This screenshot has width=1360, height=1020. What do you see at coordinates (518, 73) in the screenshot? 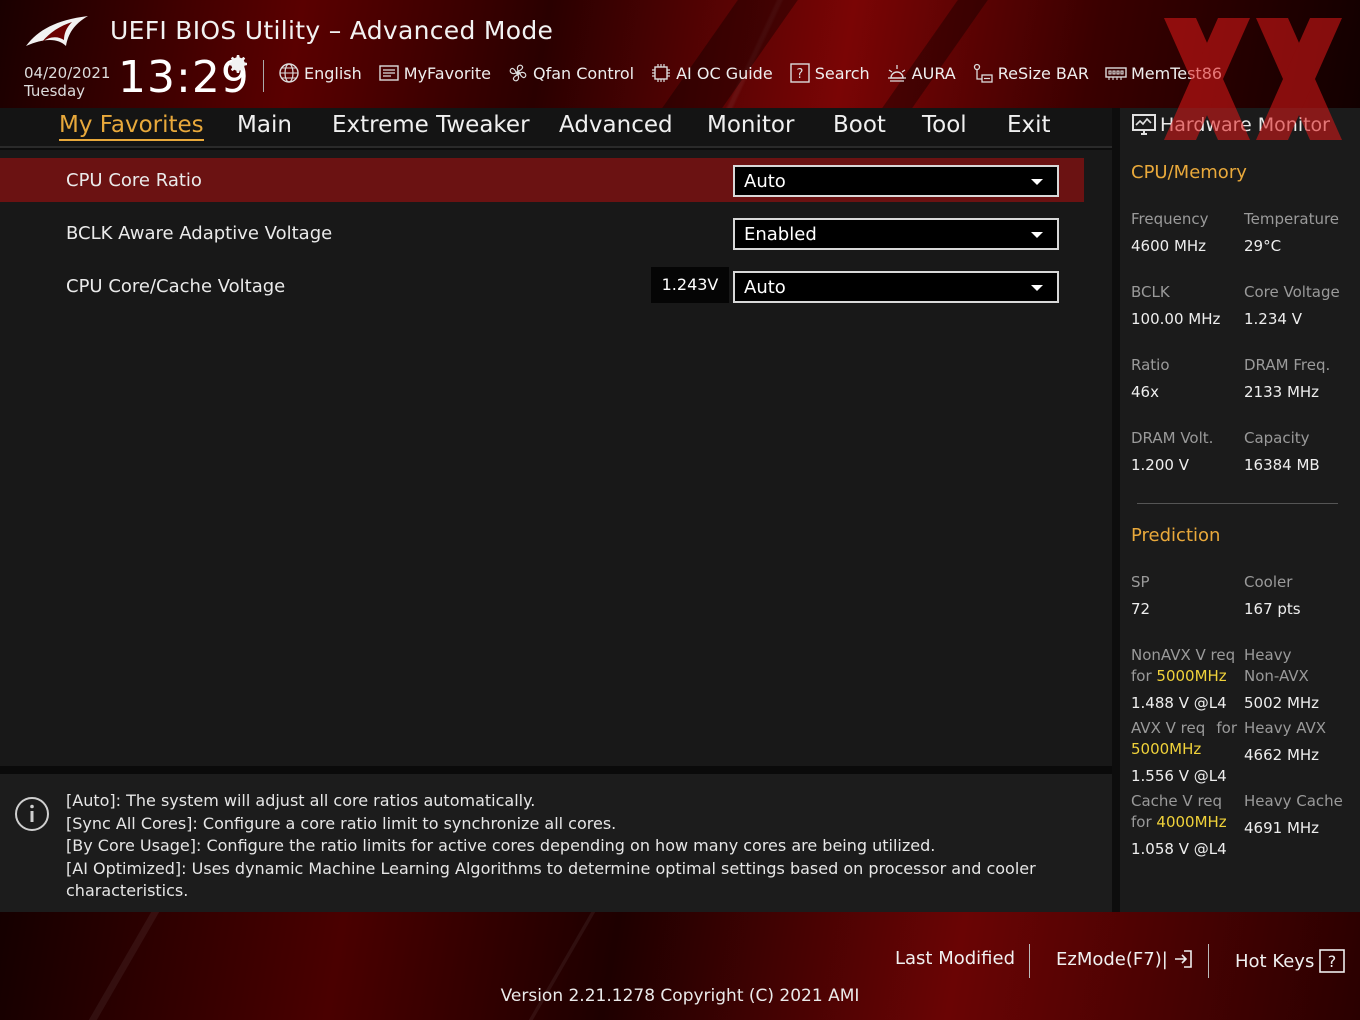
I see `fan-icon` at bounding box center [518, 73].